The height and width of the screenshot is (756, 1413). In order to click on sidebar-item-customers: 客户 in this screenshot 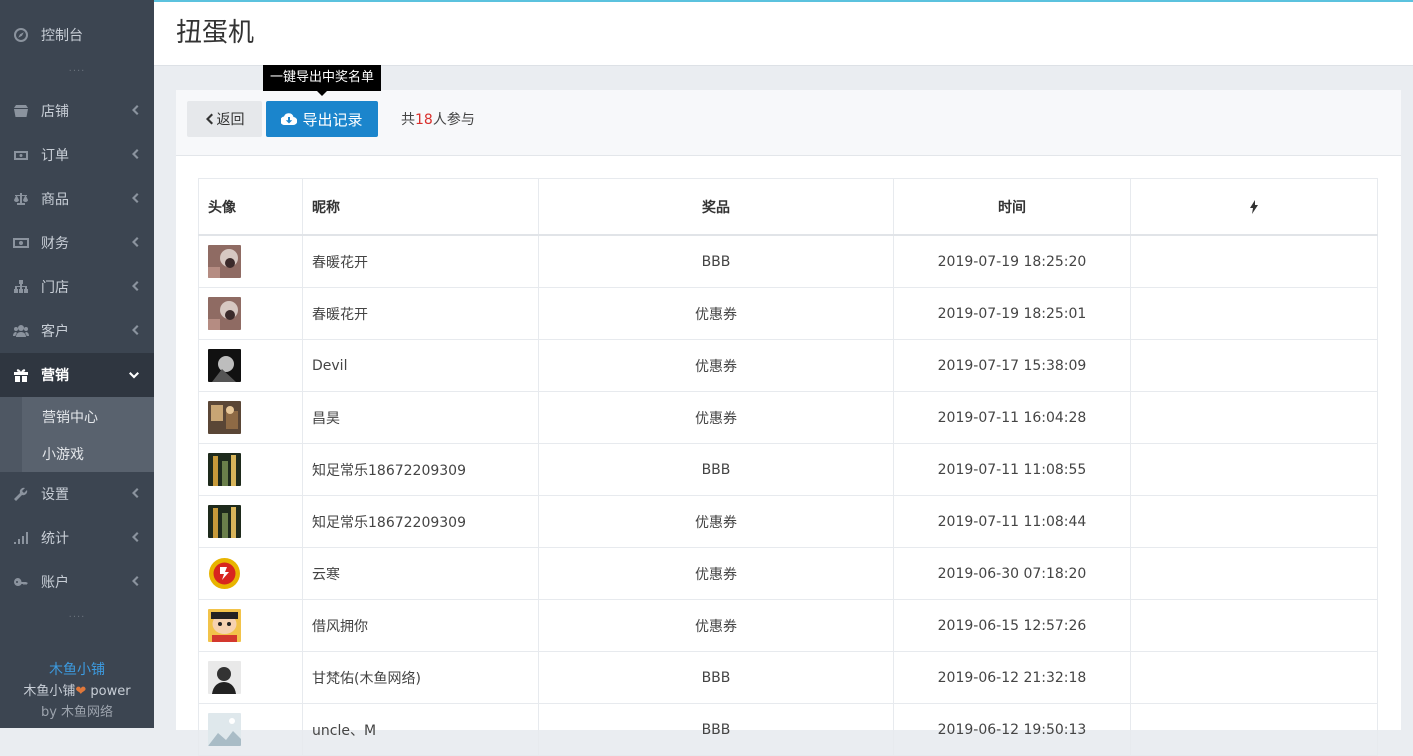, I will do `click(77, 331)`.